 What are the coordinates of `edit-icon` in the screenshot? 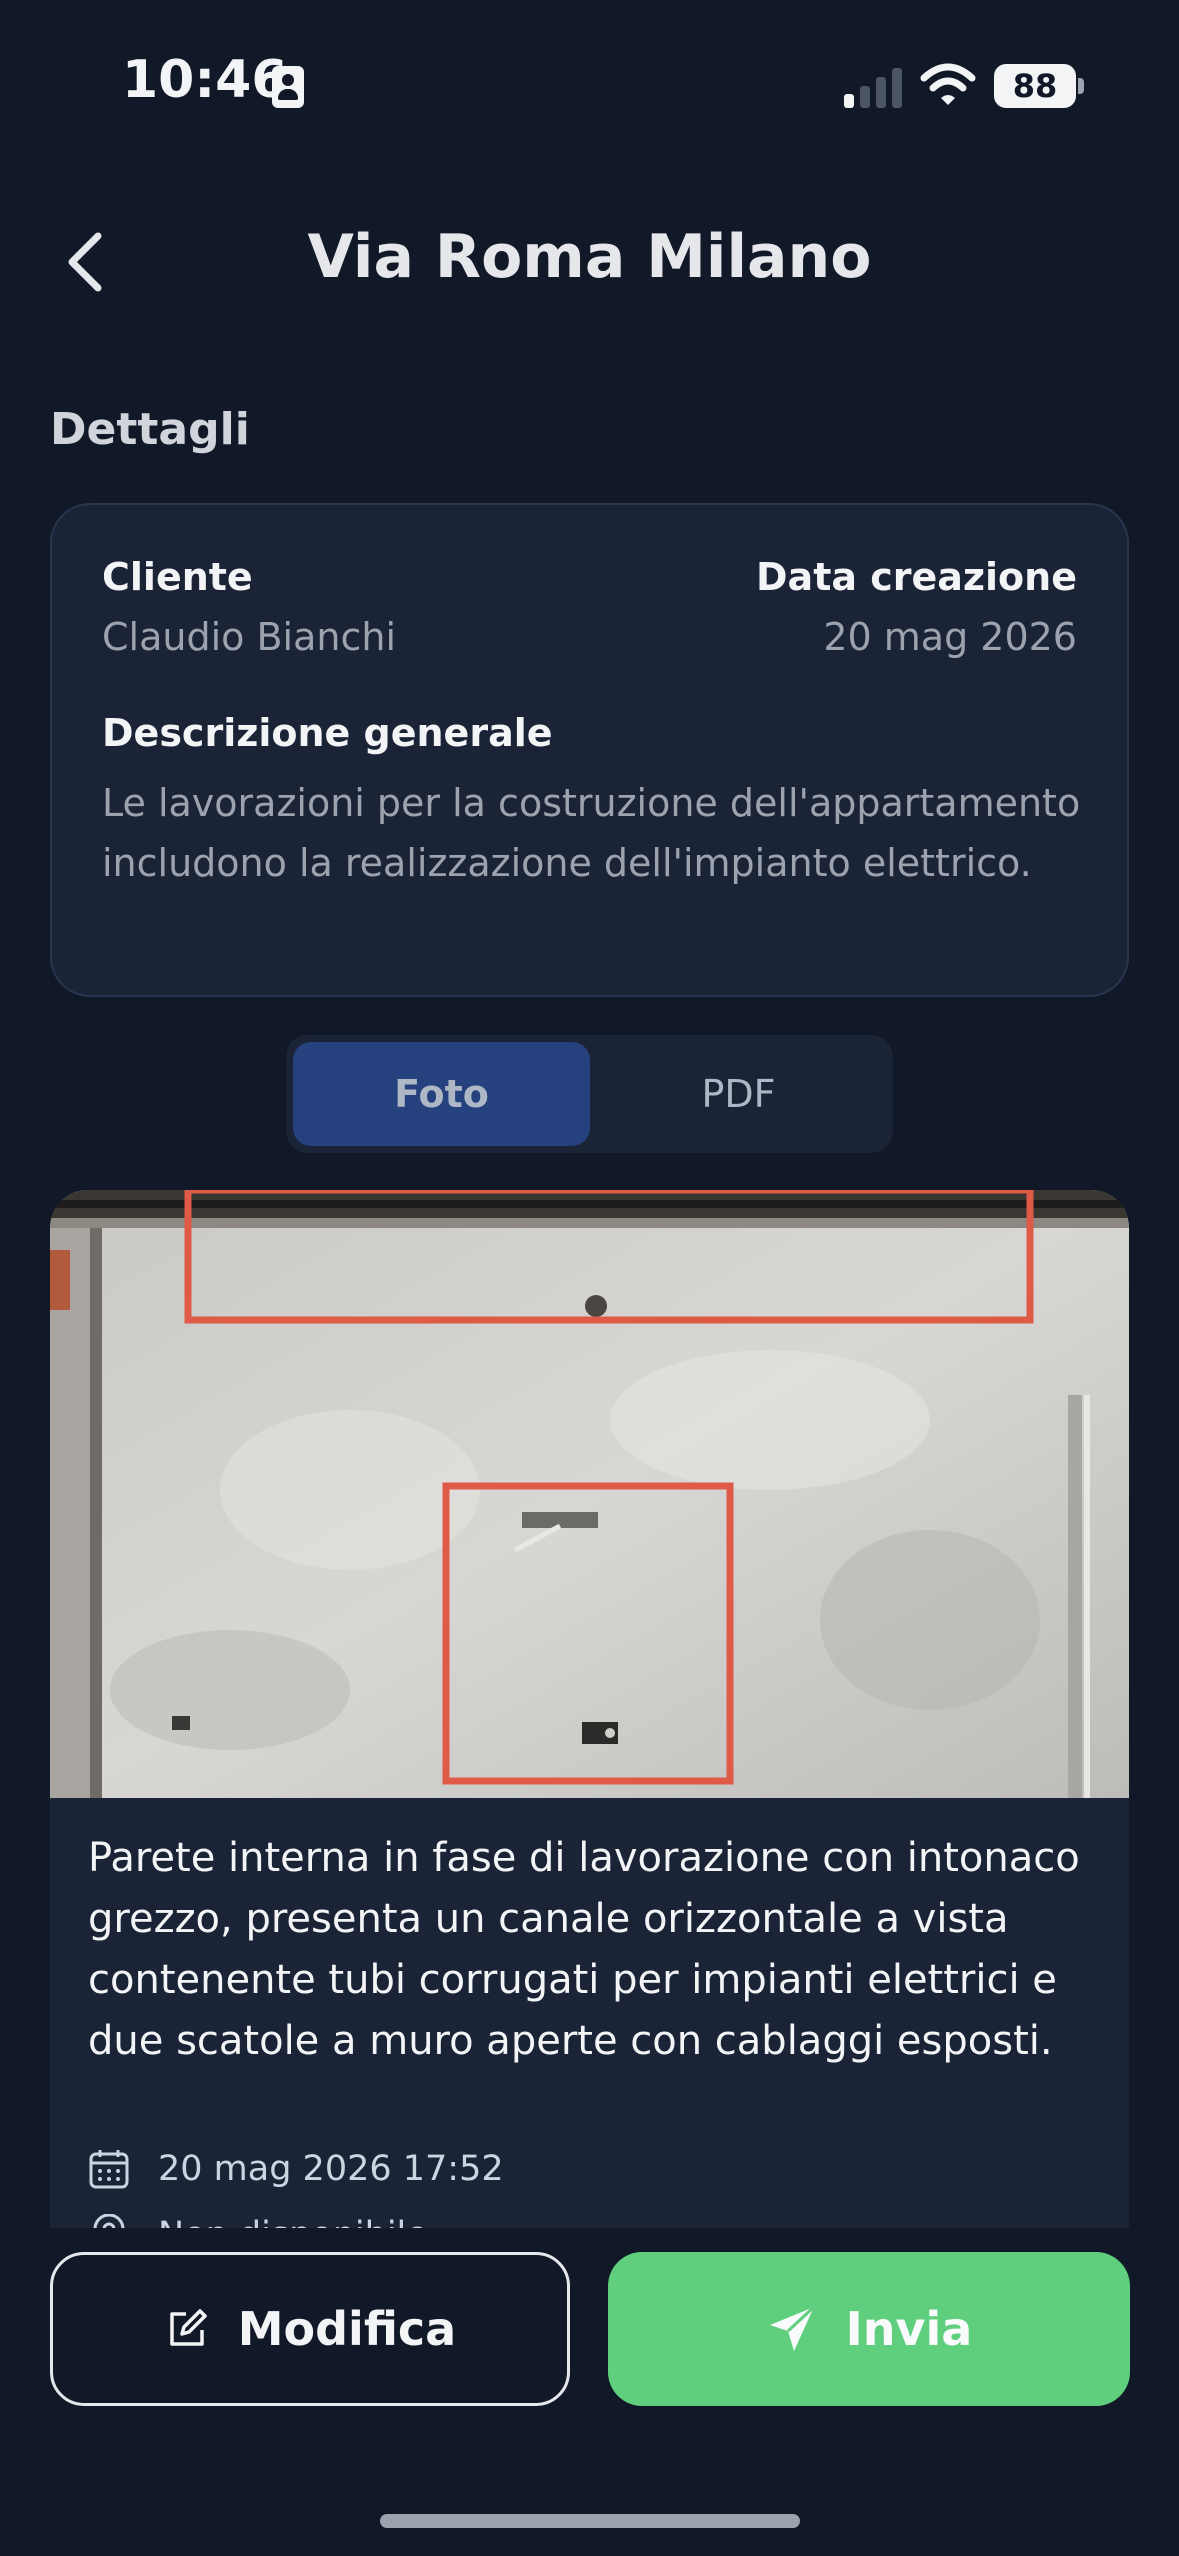 It's located at (188, 2327).